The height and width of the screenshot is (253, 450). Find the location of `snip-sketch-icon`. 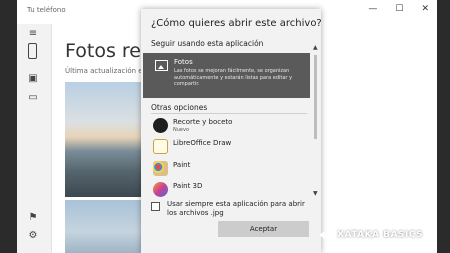

snip-sketch-icon is located at coordinates (160, 125).